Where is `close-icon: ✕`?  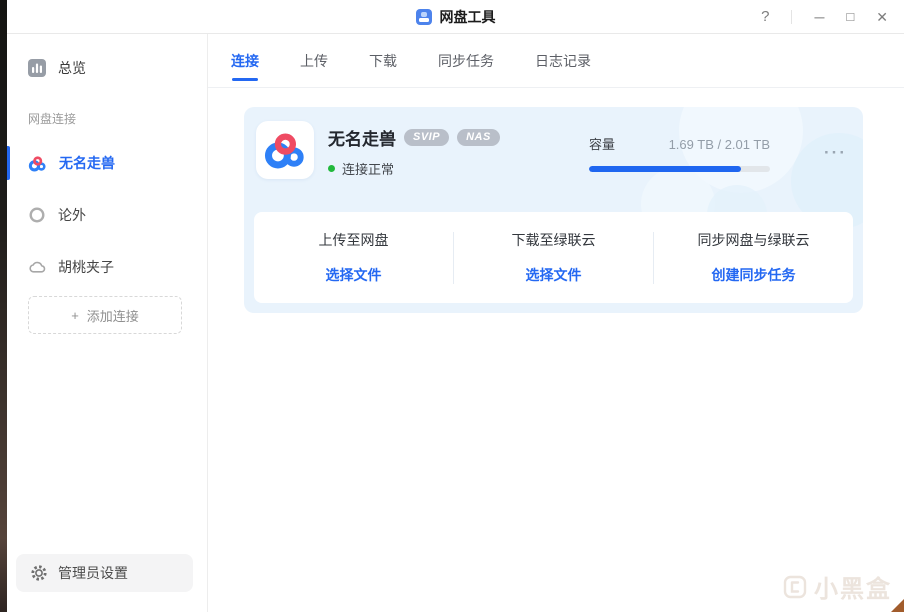
close-icon: ✕ is located at coordinates (882, 17).